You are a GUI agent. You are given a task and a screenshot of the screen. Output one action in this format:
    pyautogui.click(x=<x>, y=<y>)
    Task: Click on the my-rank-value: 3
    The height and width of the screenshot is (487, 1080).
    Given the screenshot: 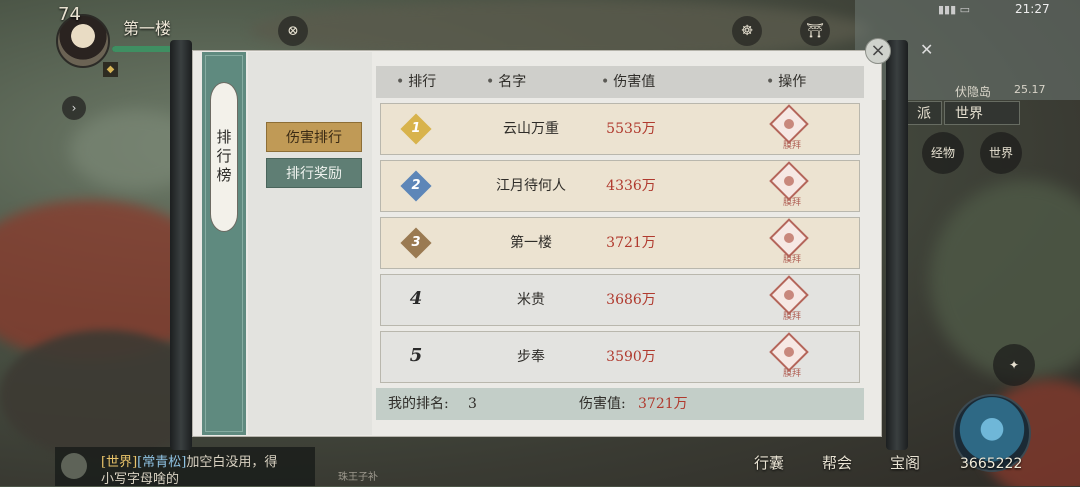 What is the action you would take?
    pyautogui.click(x=472, y=404)
    